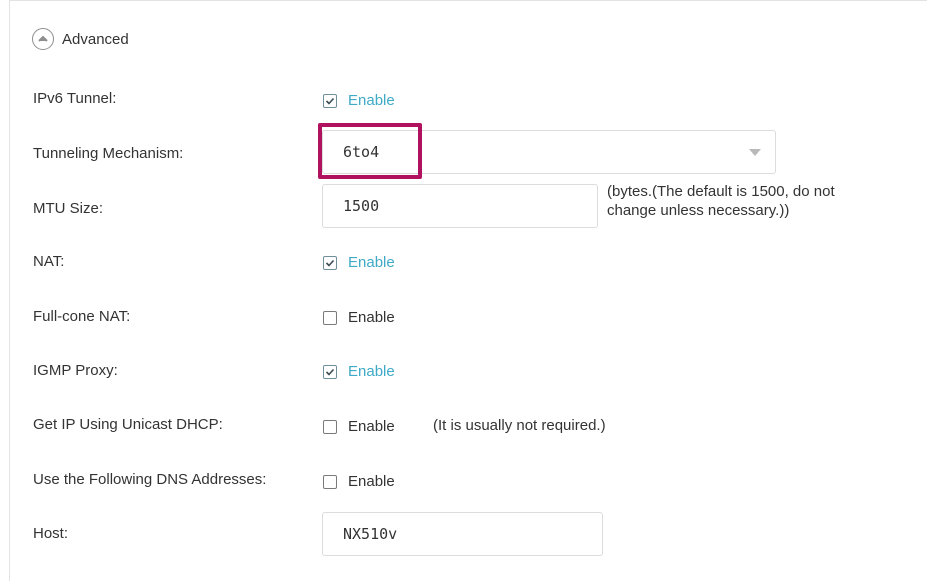 Image resolution: width=927 pixels, height=581 pixels. I want to click on unicast-dhcp-checkbox, so click(330, 426).